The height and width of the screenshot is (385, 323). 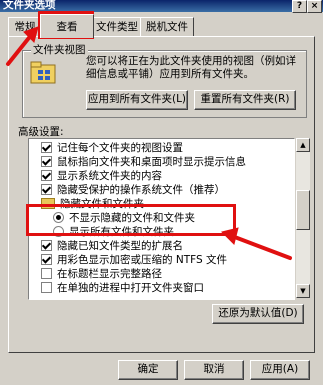 What do you see at coordinates (230, 236) in the screenshot?
I see `arrow-head-icon` at bounding box center [230, 236].